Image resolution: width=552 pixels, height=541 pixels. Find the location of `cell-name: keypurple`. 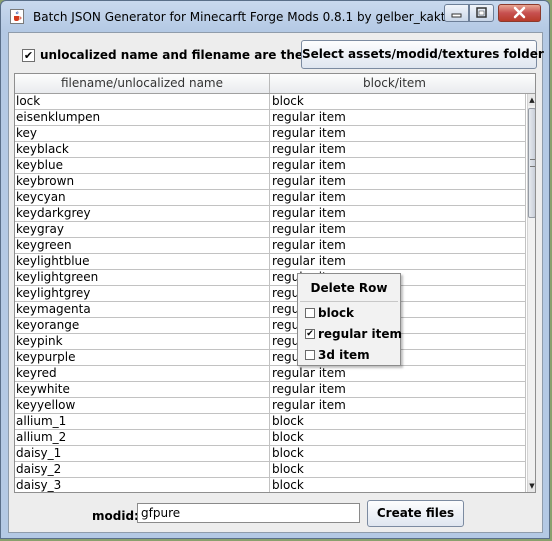

cell-name: keypurple is located at coordinates (142, 358).